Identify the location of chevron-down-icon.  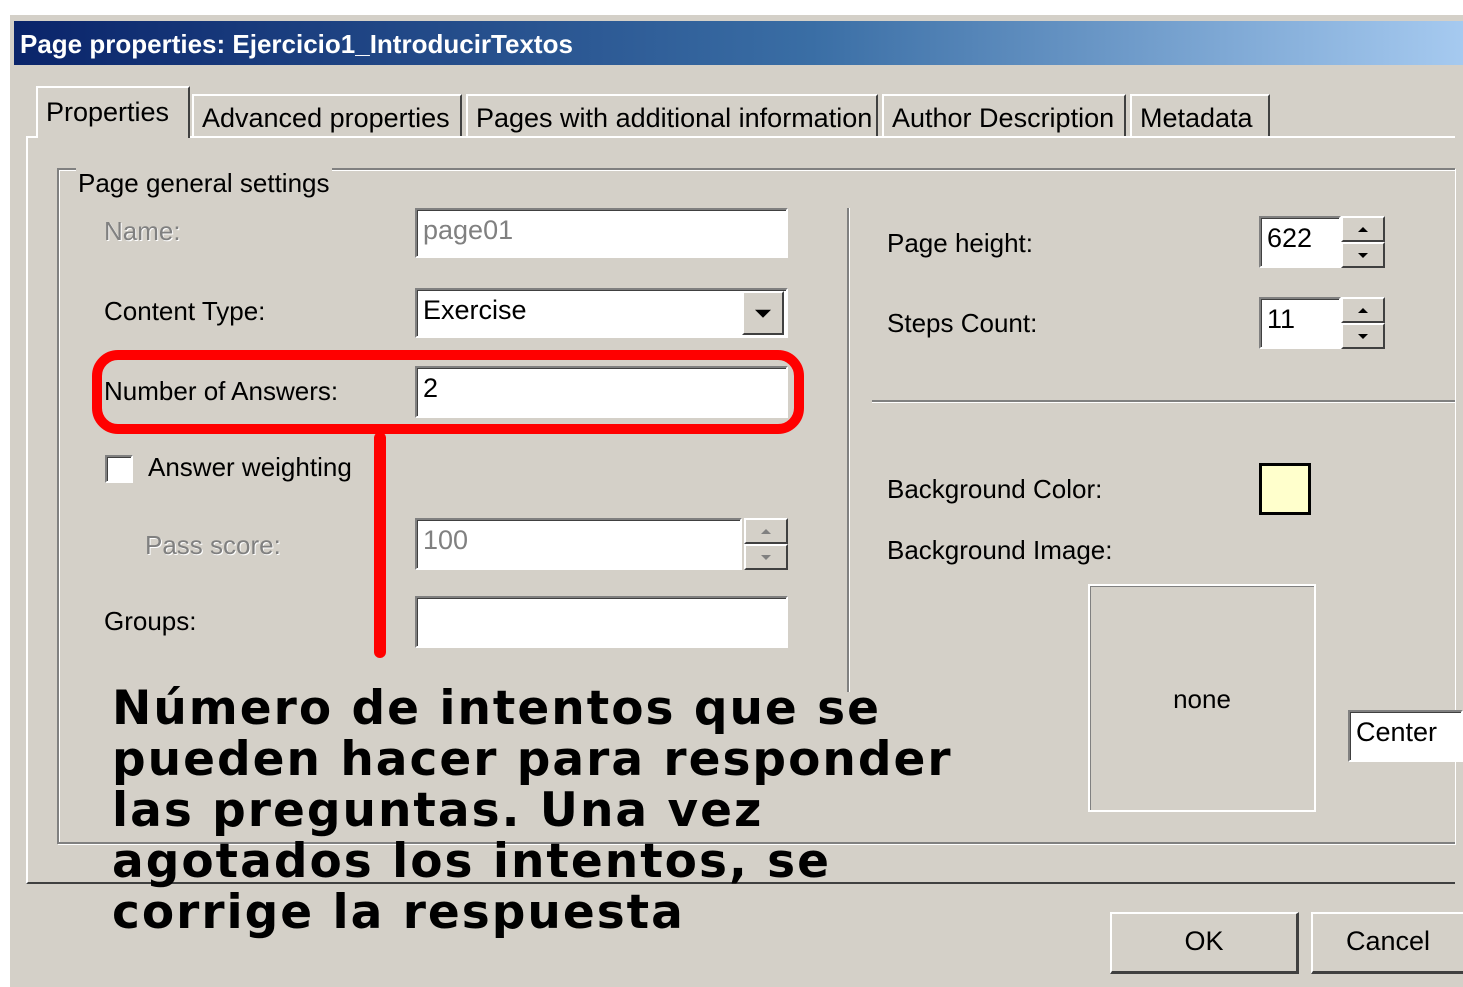
(763, 313).